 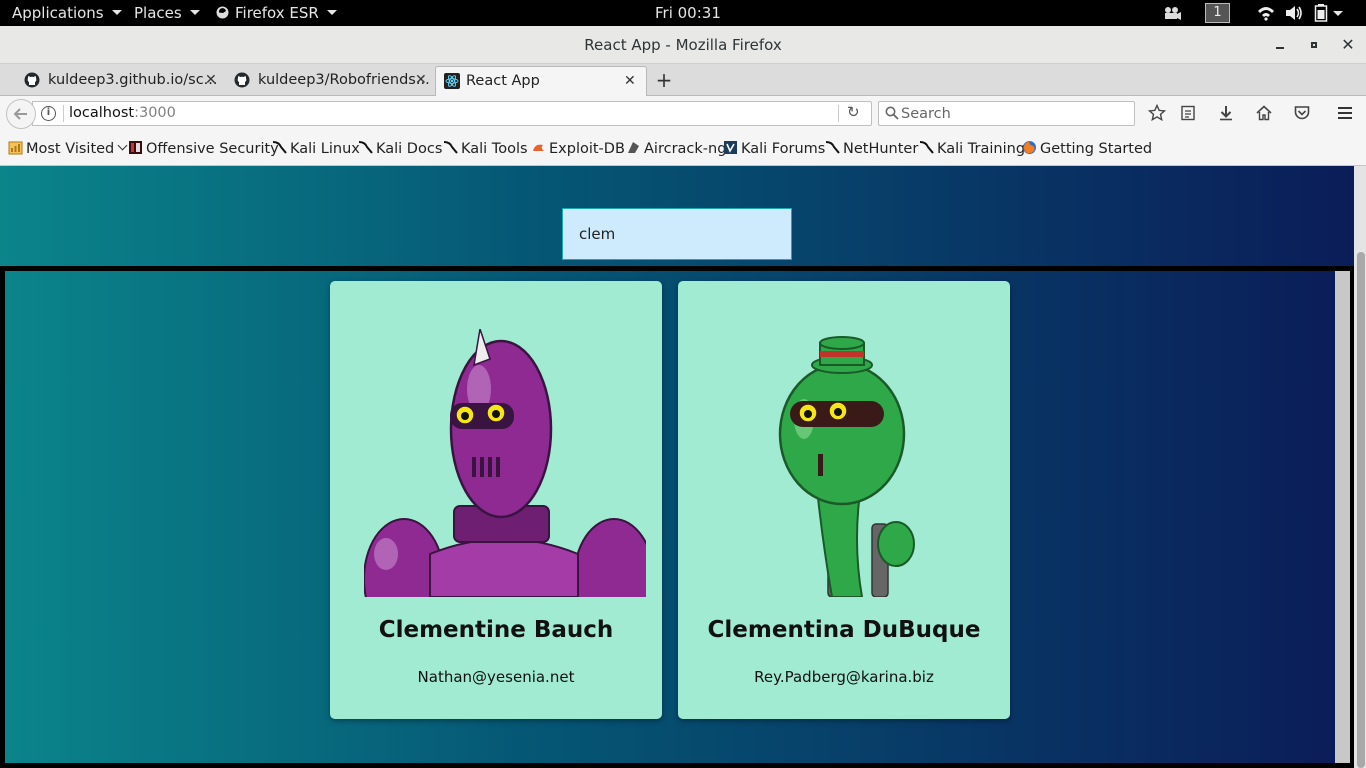 I want to click on window-titlebar: React App - Mozilla Firefox ✕, so click(x=683, y=45).